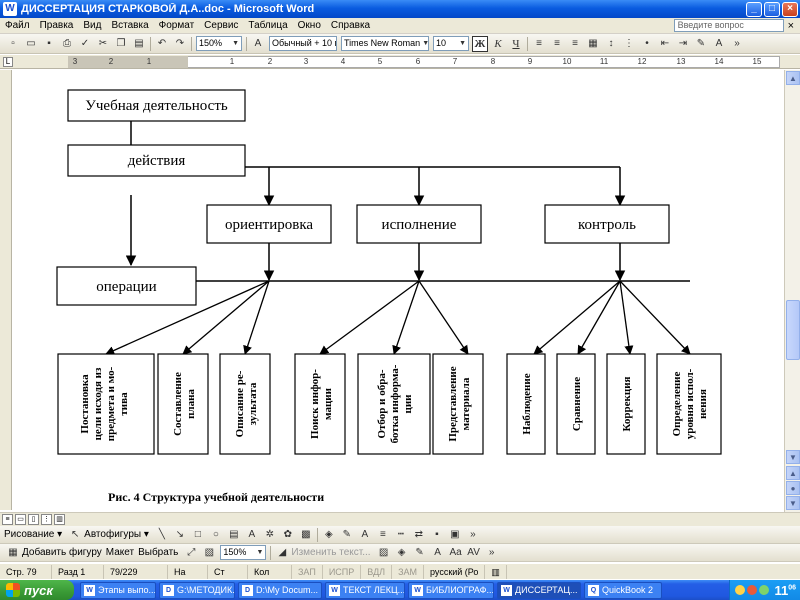 The height and width of the screenshot is (600, 800). What do you see at coordinates (419, 224) in the screenshot?
I see `node-execution: исполнение` at bounding box center [419, 224].